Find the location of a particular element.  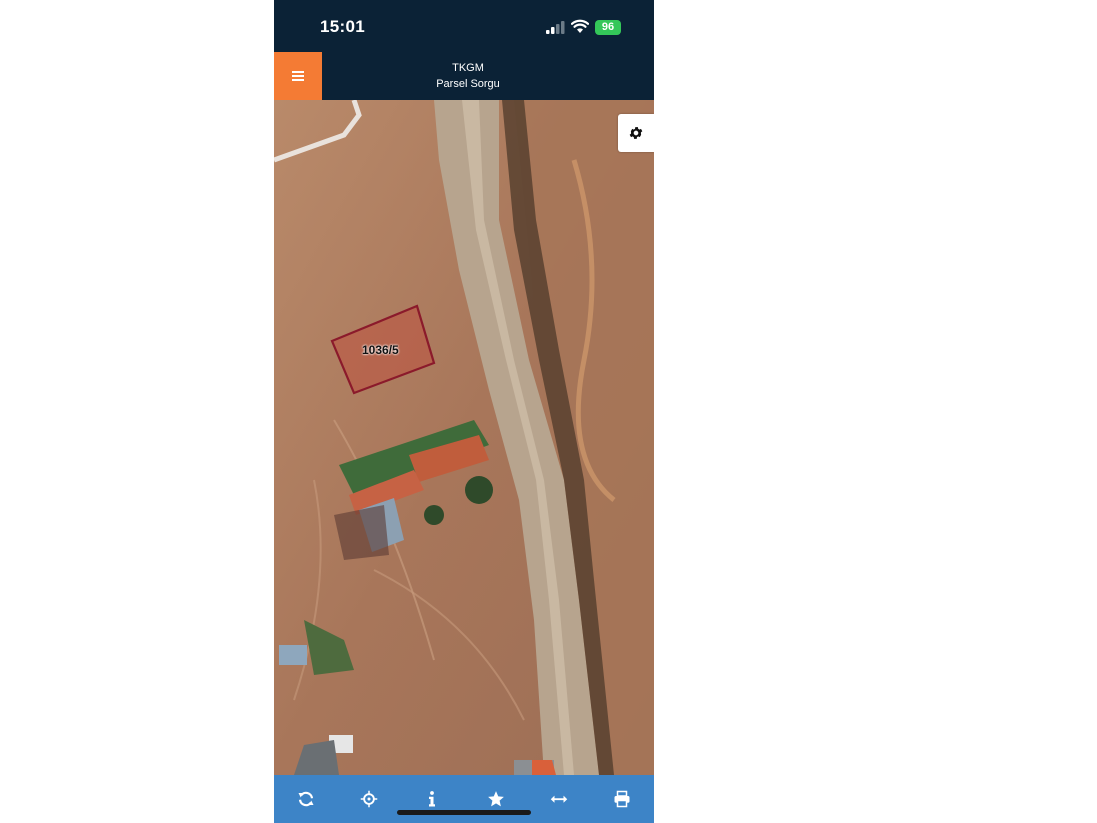

wifi-icon is located at coordinates (580, 26).